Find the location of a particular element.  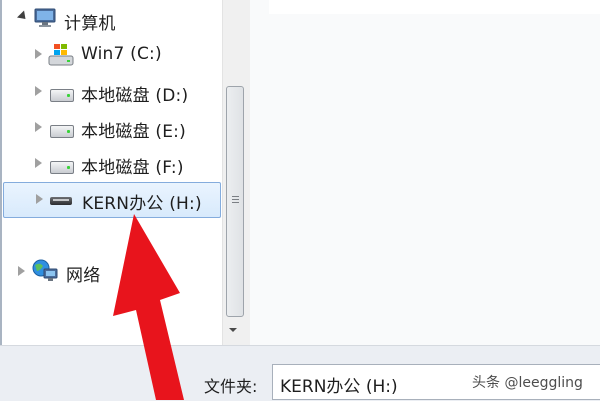

tree-item-label: KERN办公 (H:) is located at coordinates (142, 204).